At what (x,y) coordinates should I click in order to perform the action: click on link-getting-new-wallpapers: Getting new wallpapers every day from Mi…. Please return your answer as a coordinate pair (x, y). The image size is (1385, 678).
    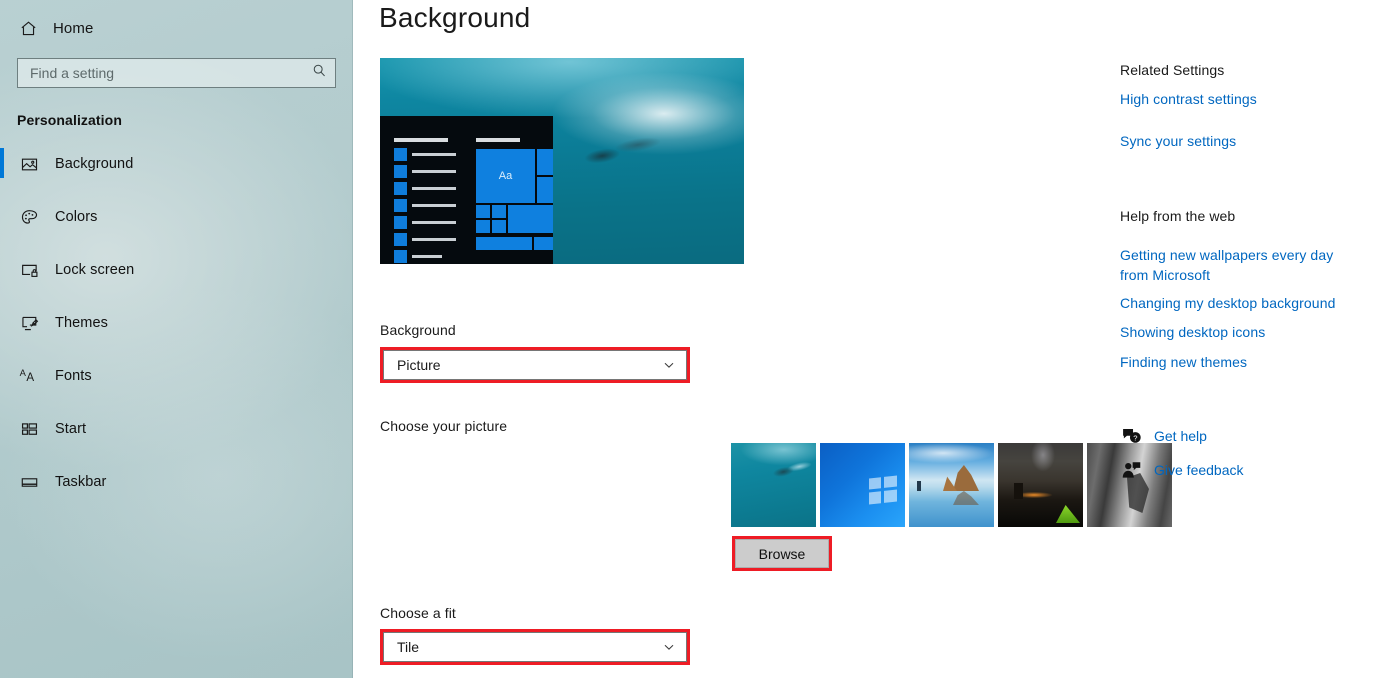
    Looking at the image, I should click on (1240, 265).